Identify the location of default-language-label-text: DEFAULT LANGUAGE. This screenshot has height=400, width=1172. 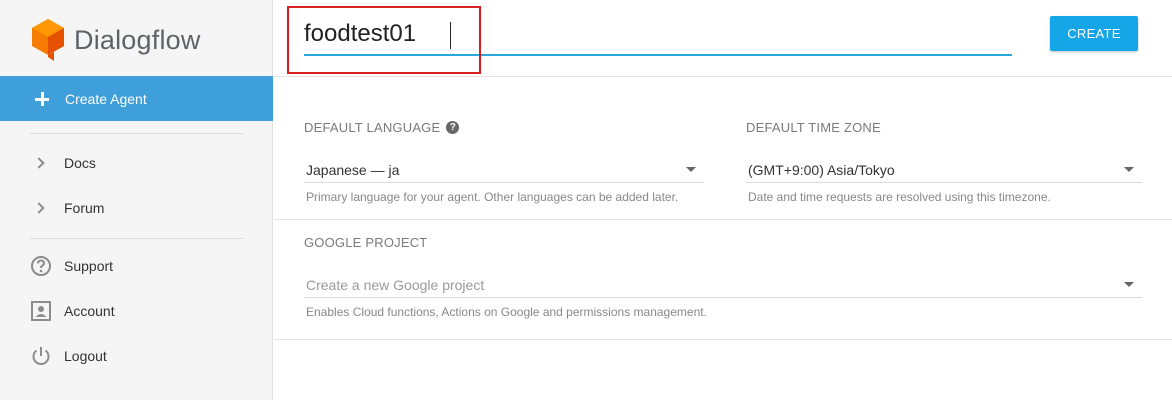
(372, 127).